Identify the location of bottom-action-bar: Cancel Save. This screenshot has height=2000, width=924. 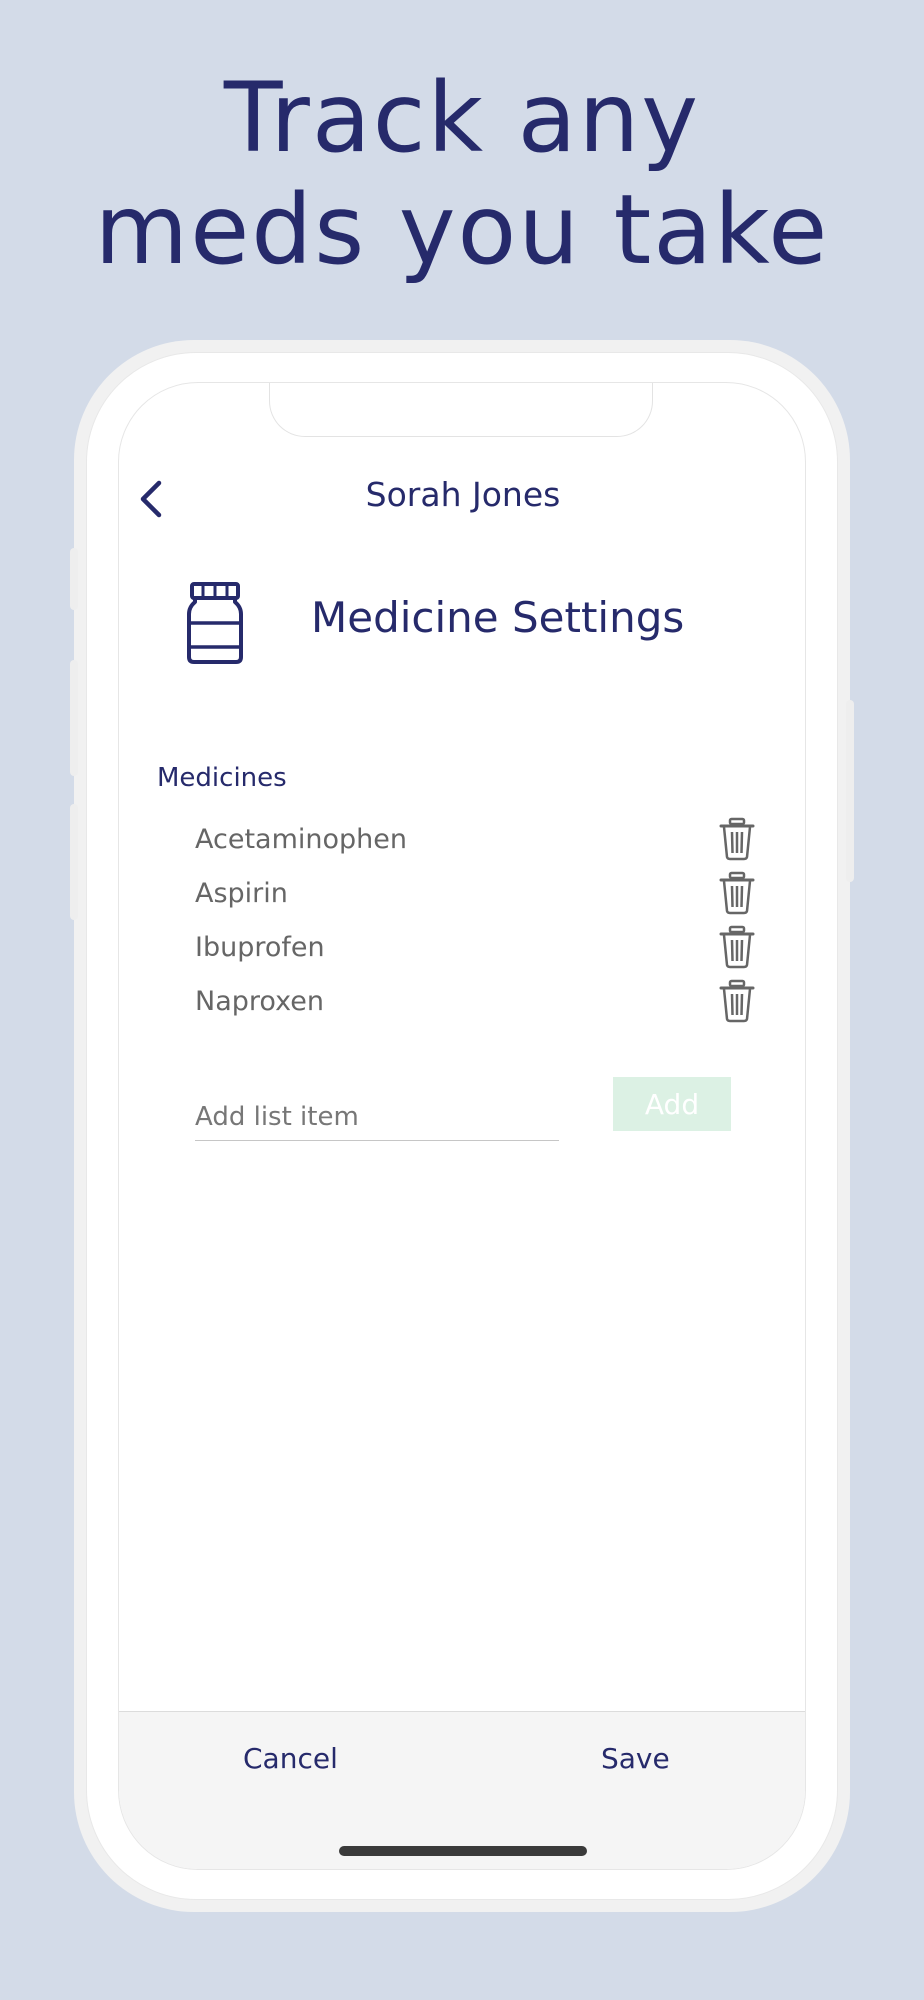
(462, 1790).